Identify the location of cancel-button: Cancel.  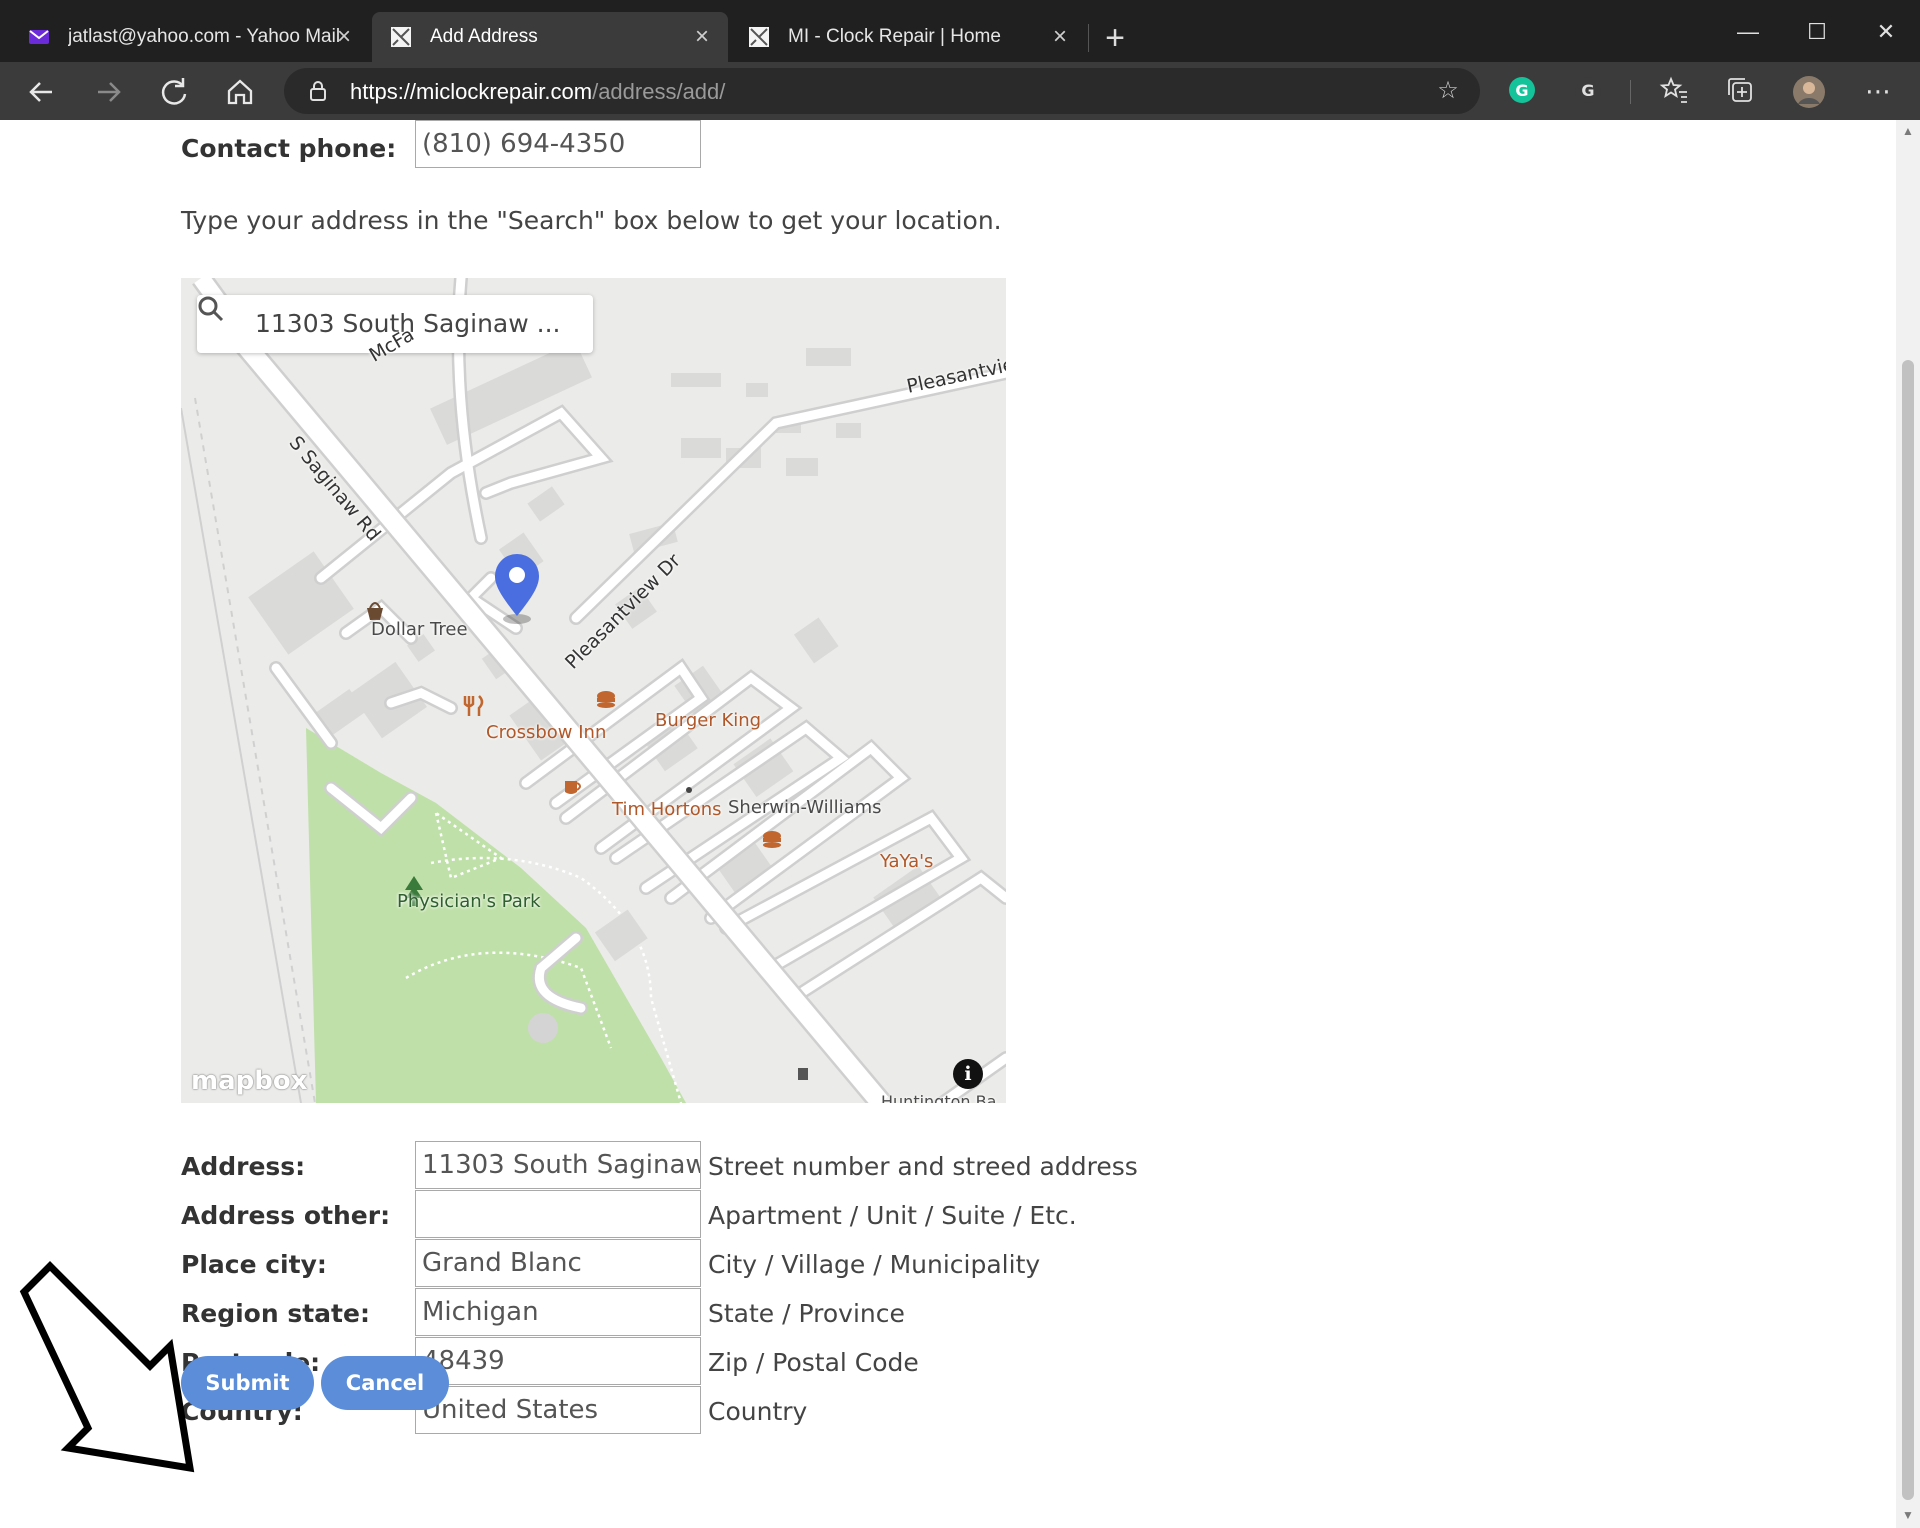
(385, 1383).